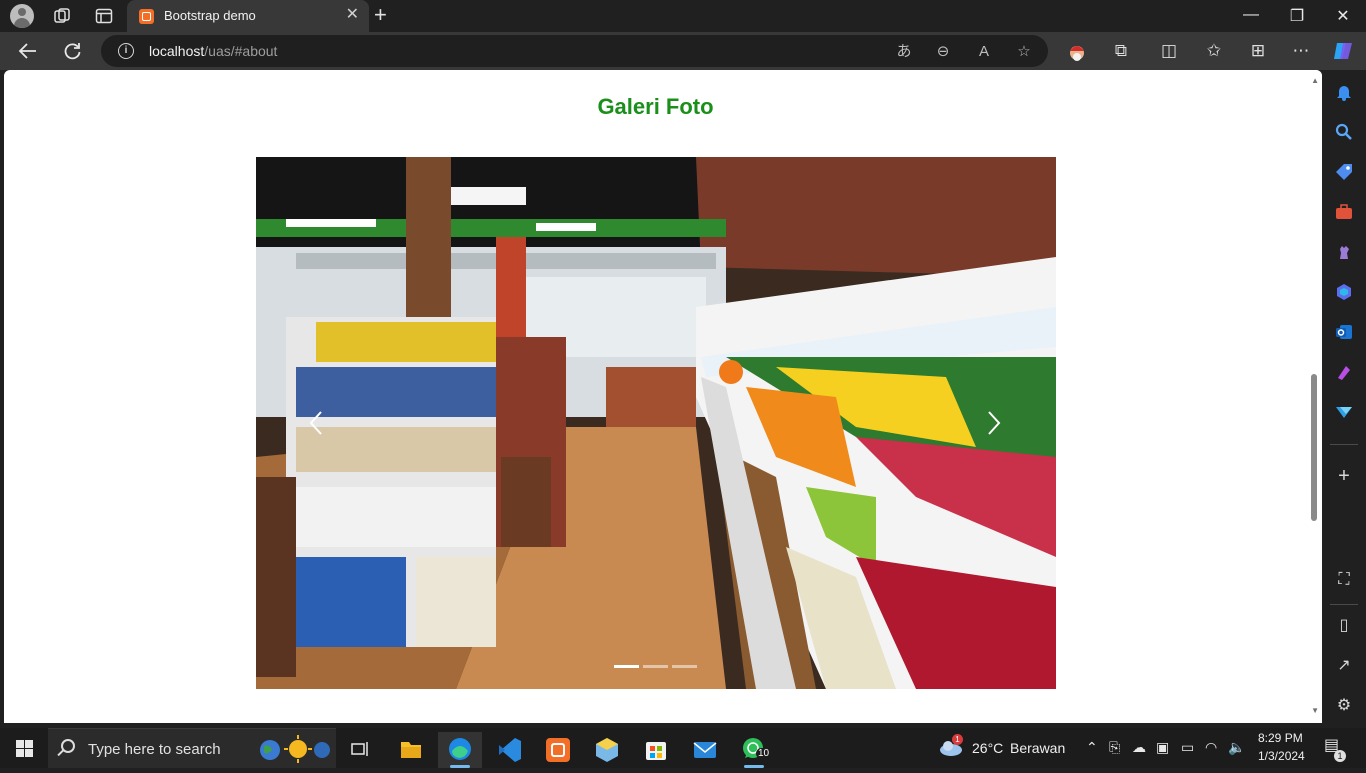 The width and height of the screenshot is (1366, 773). I want to click on xampp-icon, so click(558, 750).